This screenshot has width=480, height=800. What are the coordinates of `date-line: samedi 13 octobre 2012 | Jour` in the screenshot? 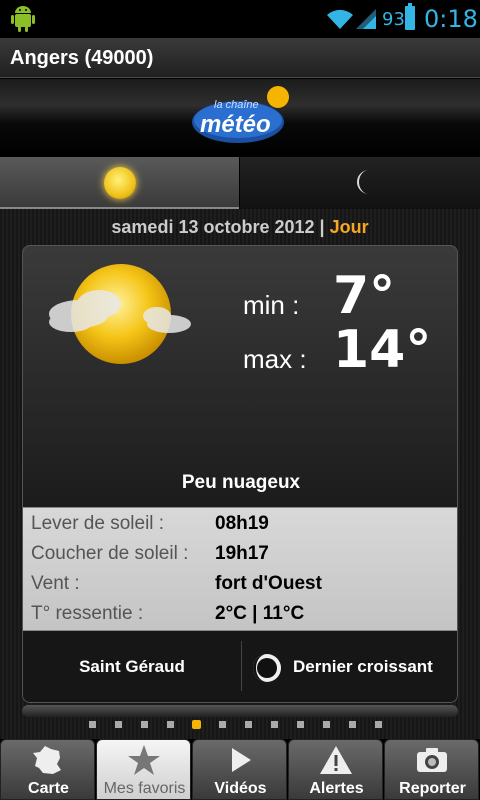 It's located at (240, 227).